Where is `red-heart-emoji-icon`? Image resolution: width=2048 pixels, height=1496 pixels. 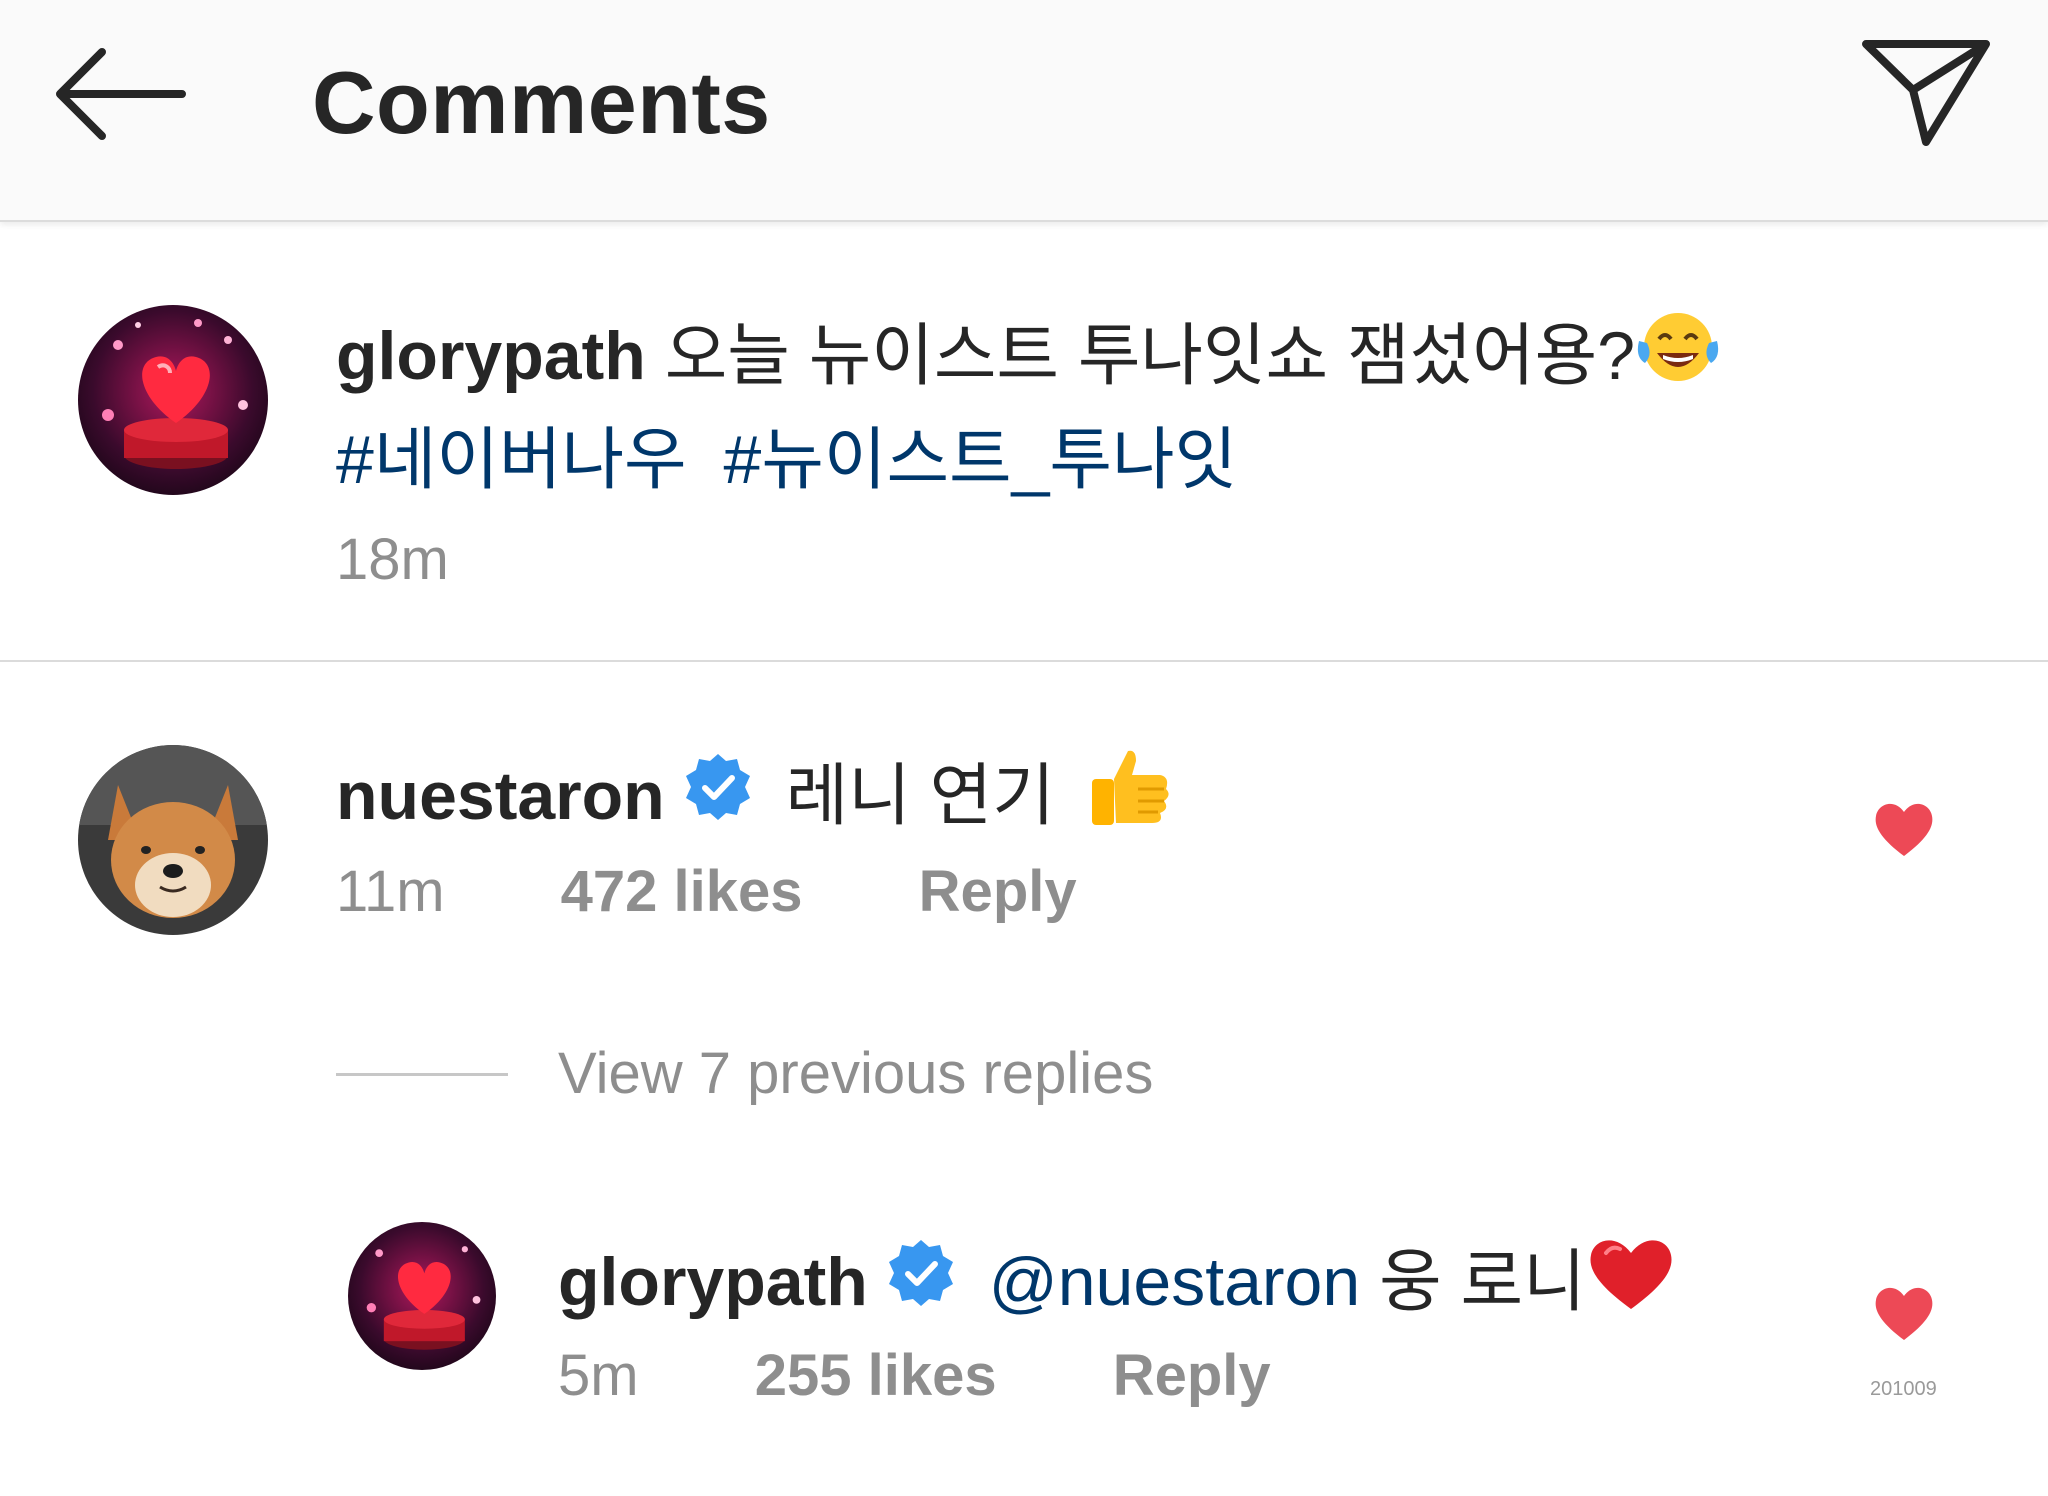
red-heart-emoji-icon is located at coordinates (1631, 1281).